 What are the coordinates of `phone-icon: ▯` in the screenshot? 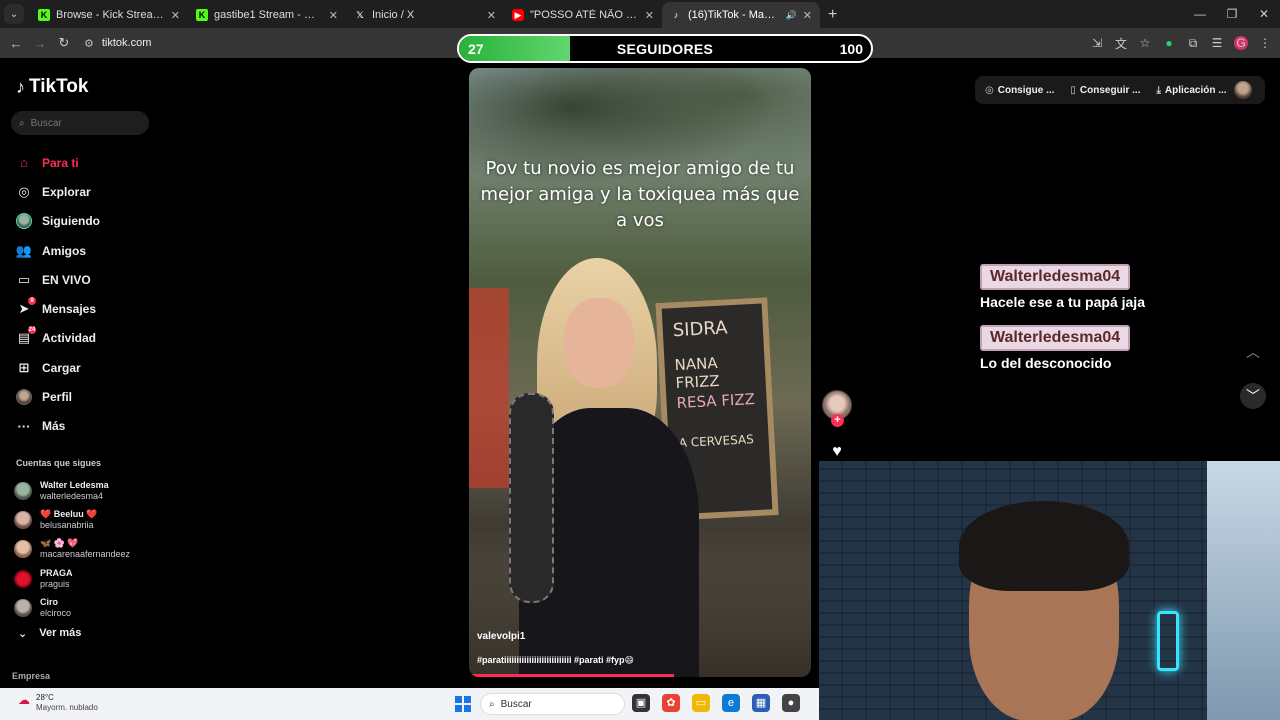 It's located at (1073, 90).